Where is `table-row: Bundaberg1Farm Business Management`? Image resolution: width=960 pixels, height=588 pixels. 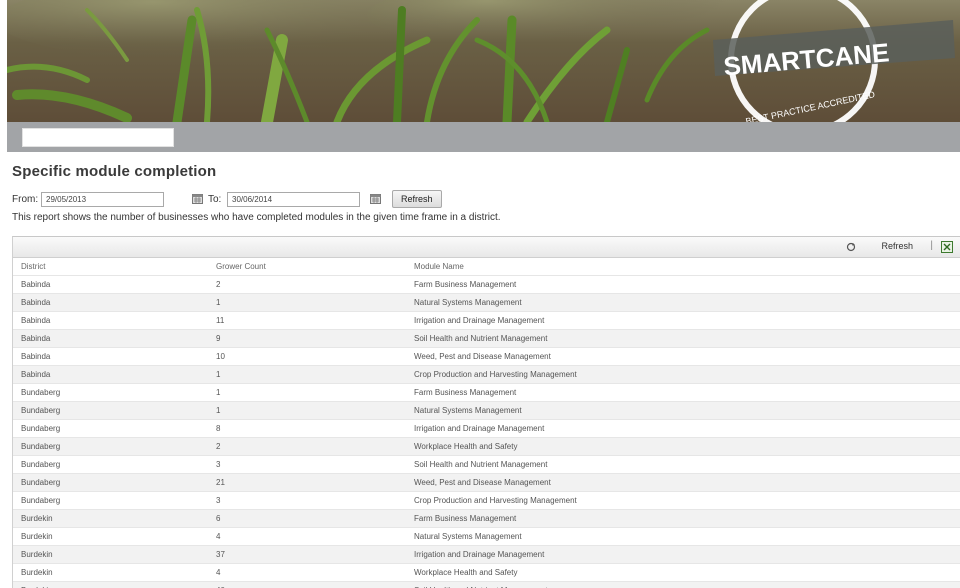
table-row: Bundaberg1Farm Business Management is located at coordinates (486, 393).